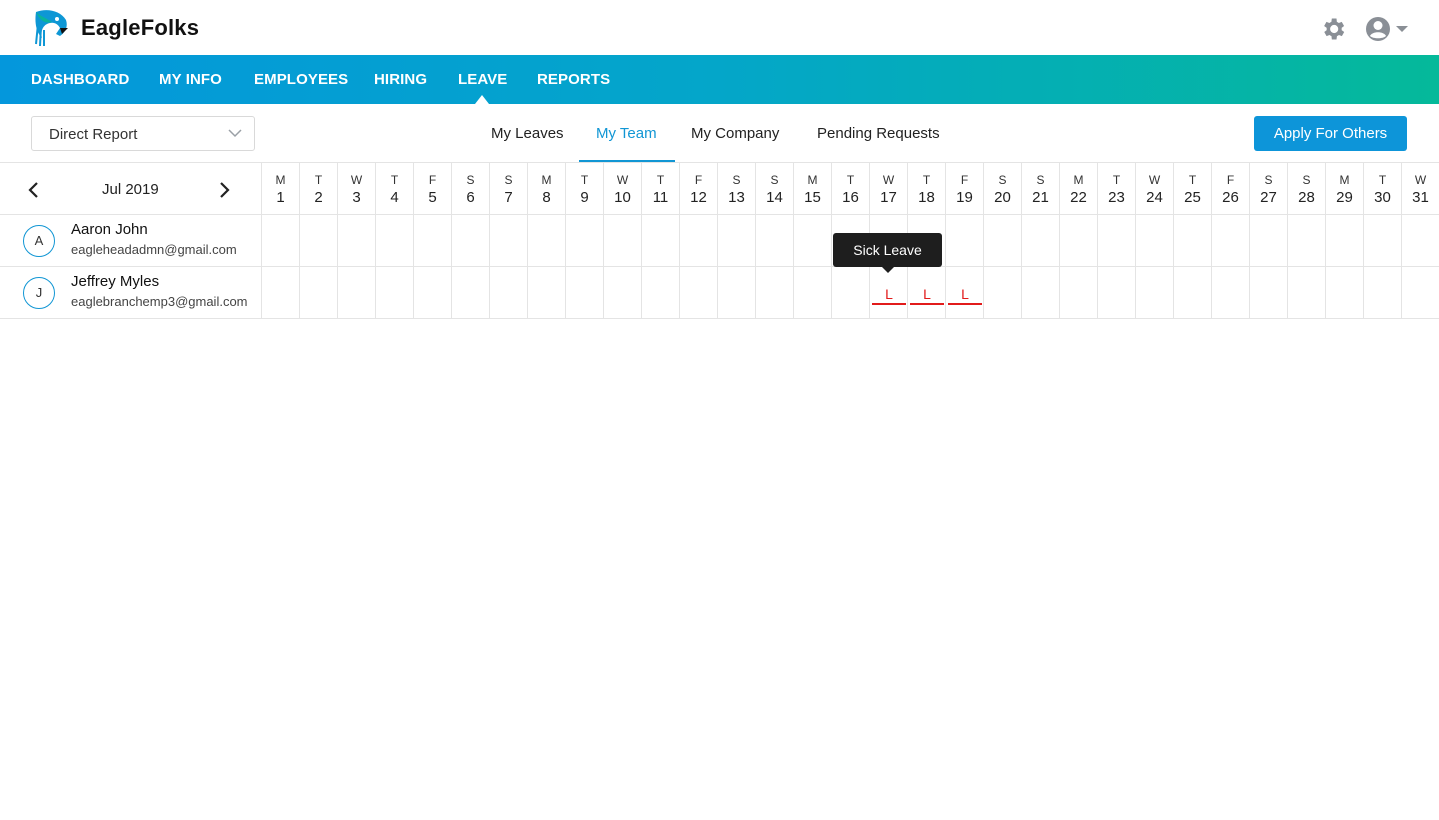  I want to click on weekday-letter: T, so click(850, 180).